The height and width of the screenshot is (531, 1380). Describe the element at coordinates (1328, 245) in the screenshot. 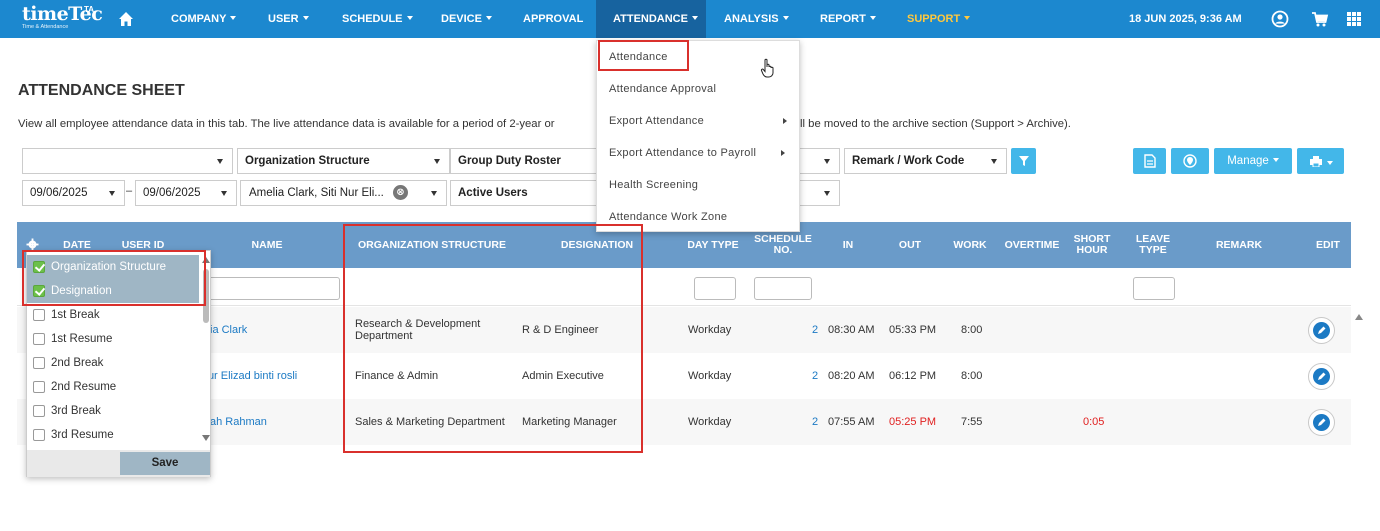

I see `col-edit: EDIT` at that location.